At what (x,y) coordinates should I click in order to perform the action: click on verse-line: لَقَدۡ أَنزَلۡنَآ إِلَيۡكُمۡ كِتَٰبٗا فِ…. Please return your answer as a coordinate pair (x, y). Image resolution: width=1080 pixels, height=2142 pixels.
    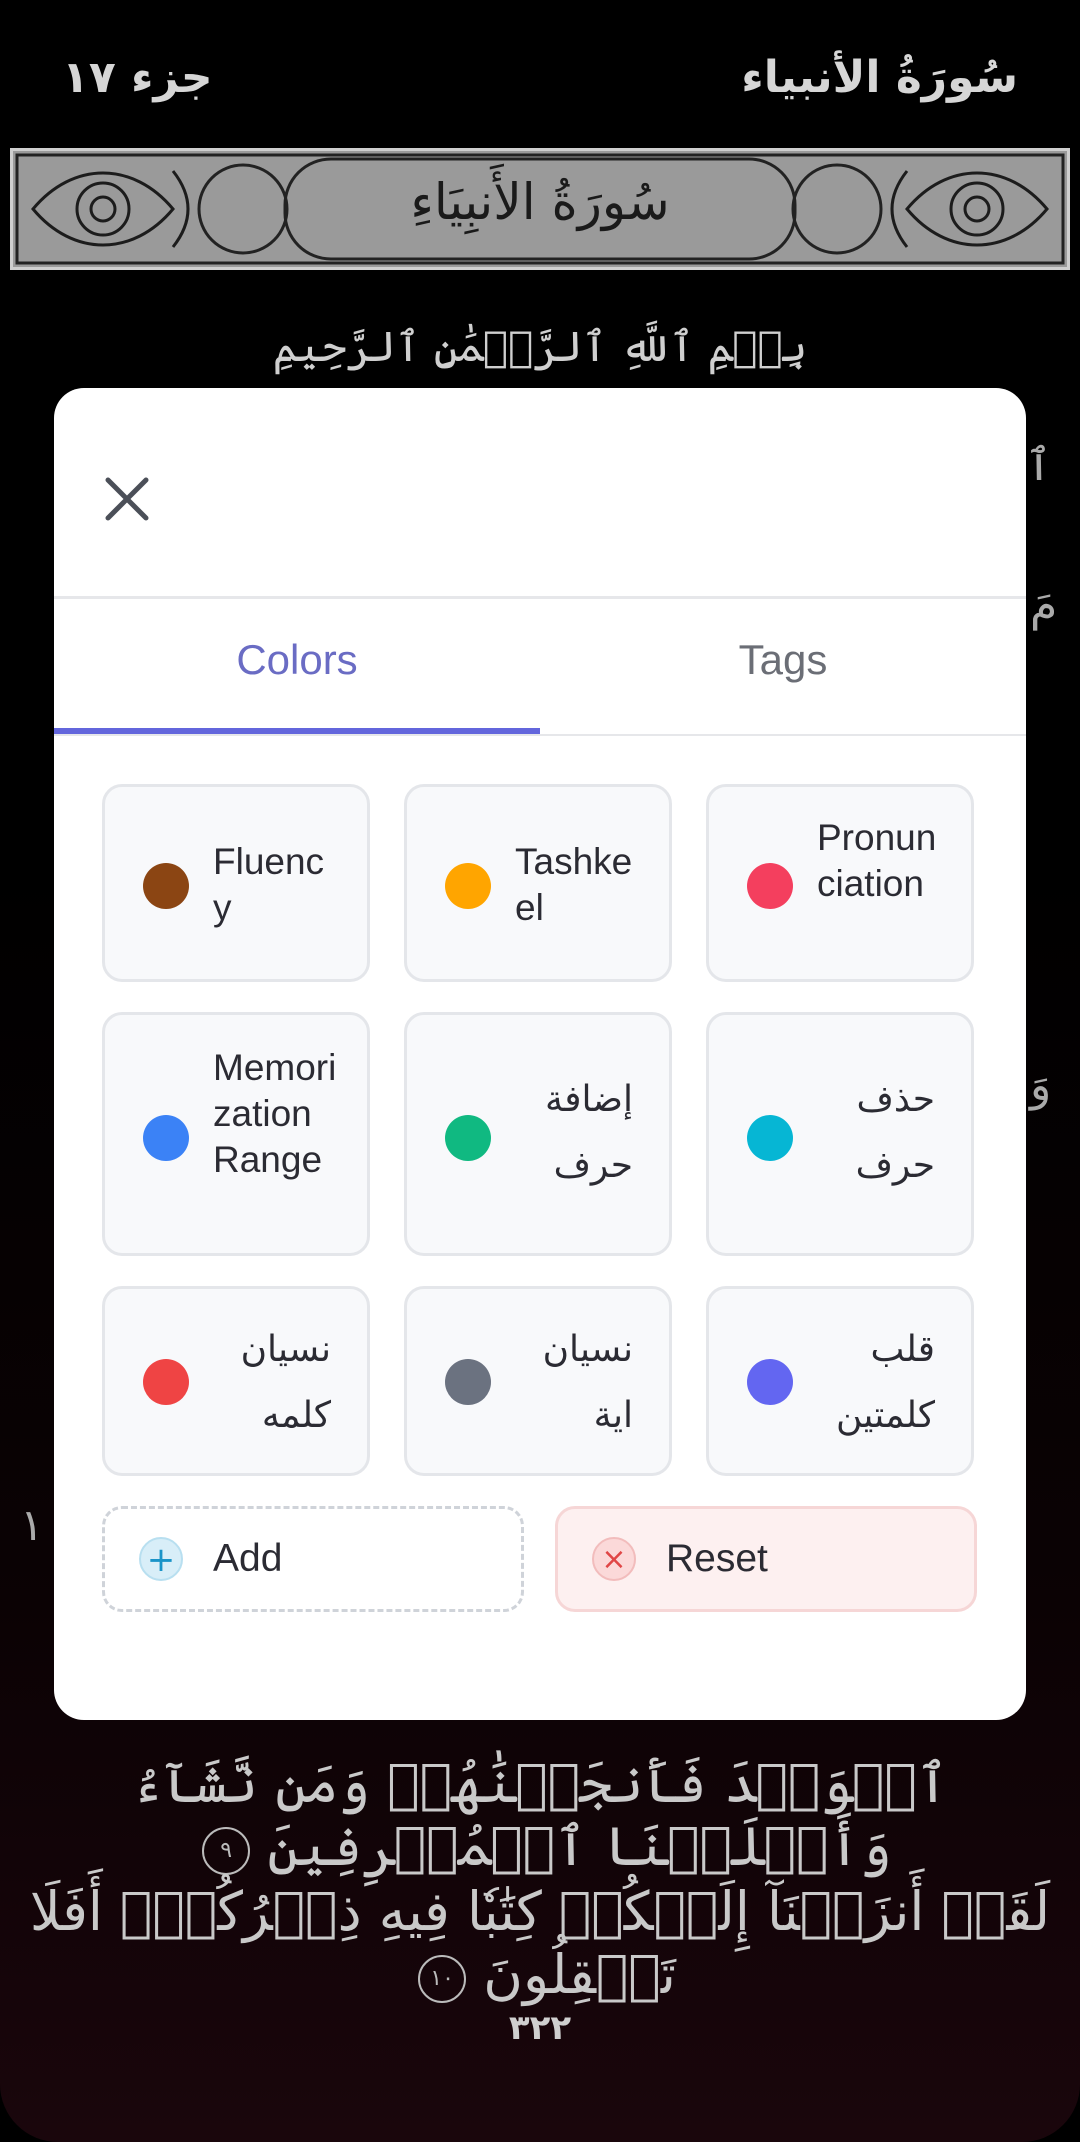
    Looking at the image, I should click on (540, 1943).